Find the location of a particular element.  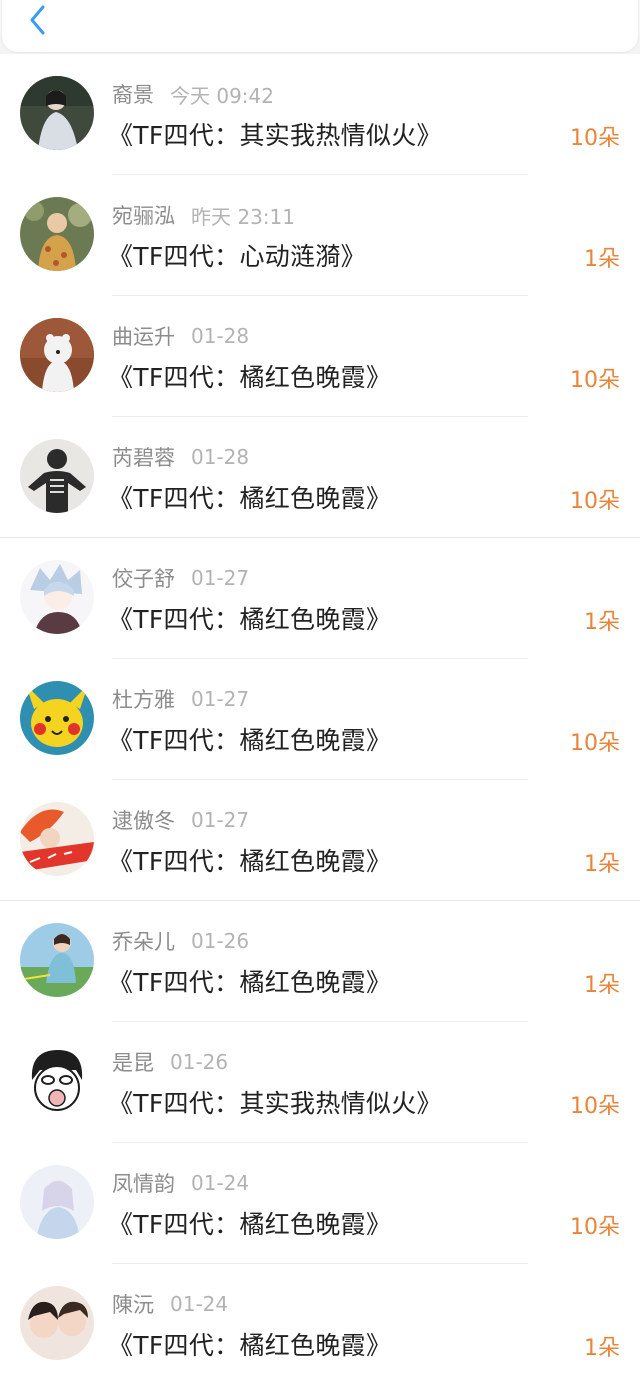

list-item: 杜方雅 01-27 《TF四代：橘红色晚霞》 10朵 is located at coordinates (320, 719).